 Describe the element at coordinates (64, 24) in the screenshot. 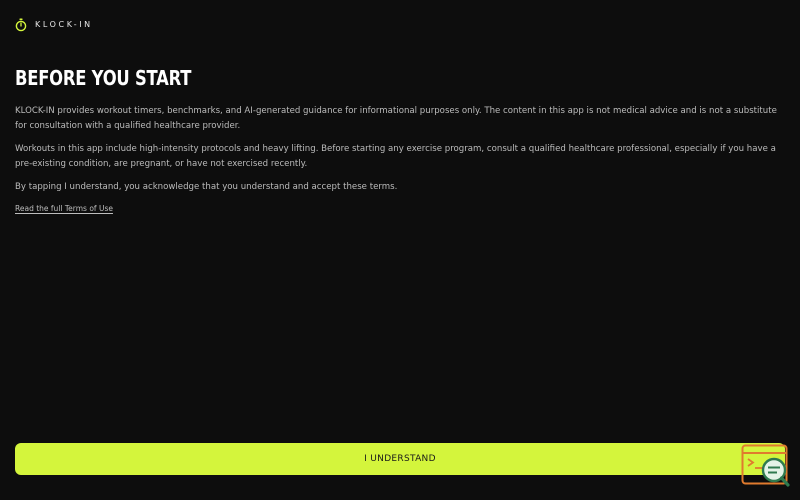

I see `brand-name: KLOCK-IN` at that location.